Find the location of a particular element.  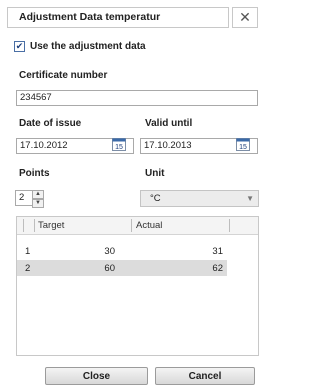

unit-select: °C ▼ is located at coordinates (199, 198).